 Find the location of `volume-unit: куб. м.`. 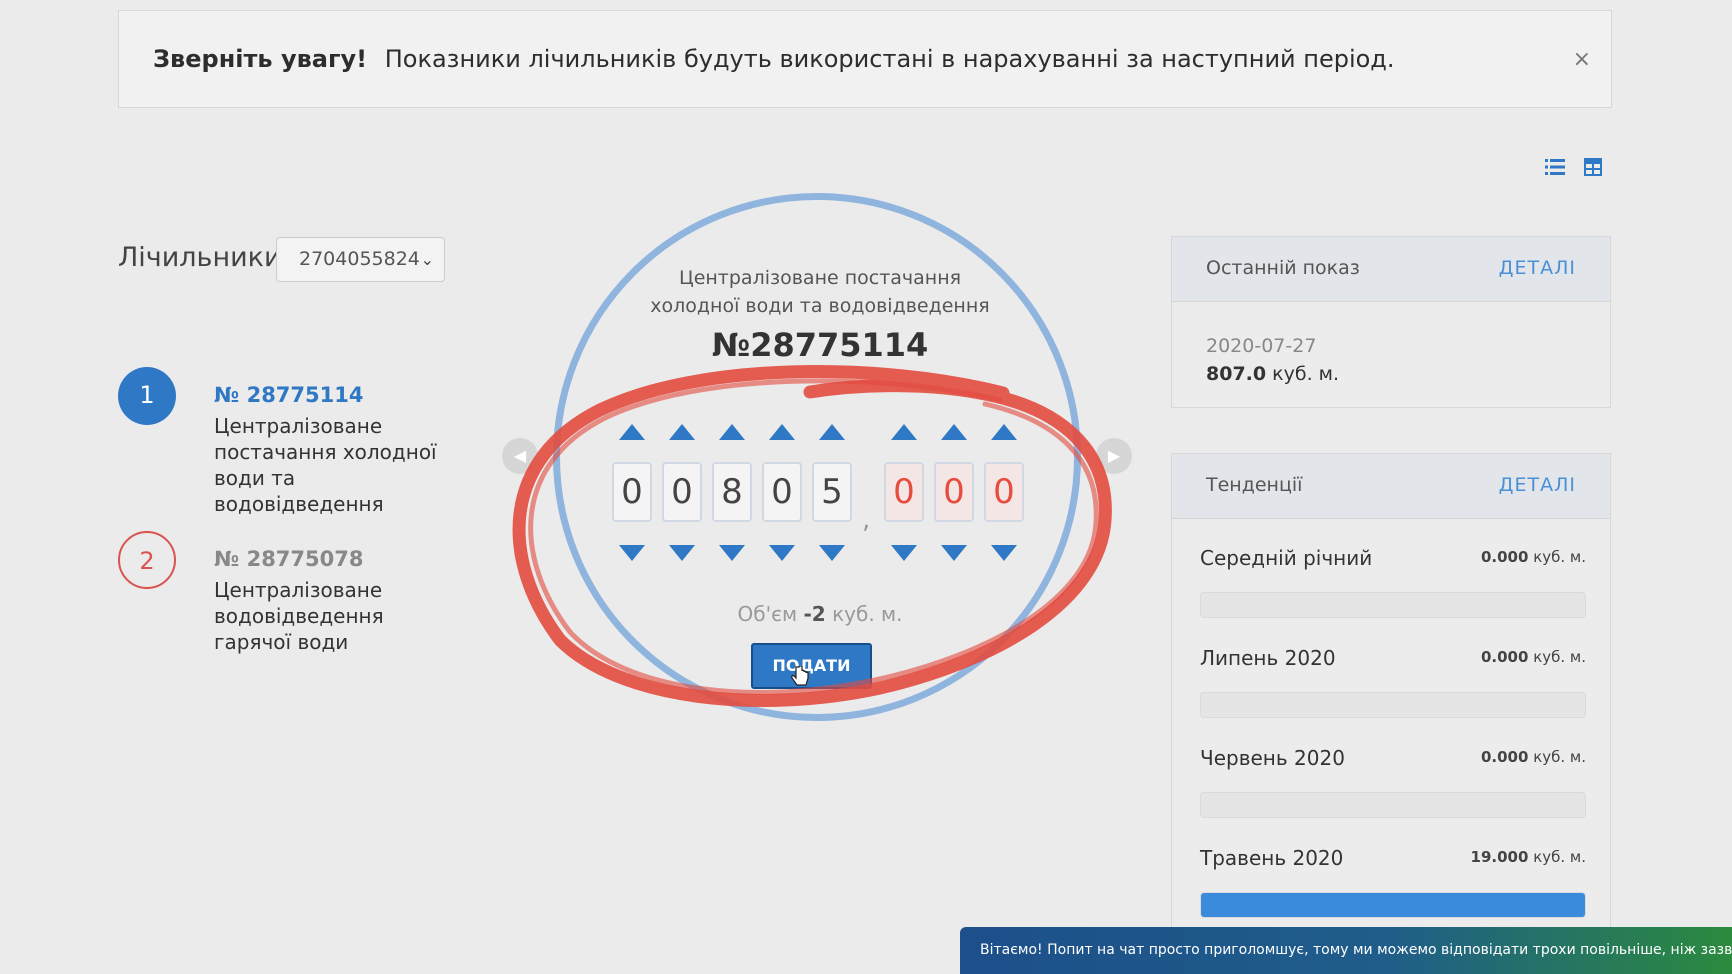

volume-unit: куб. м. is located at coordinates (867, 614).